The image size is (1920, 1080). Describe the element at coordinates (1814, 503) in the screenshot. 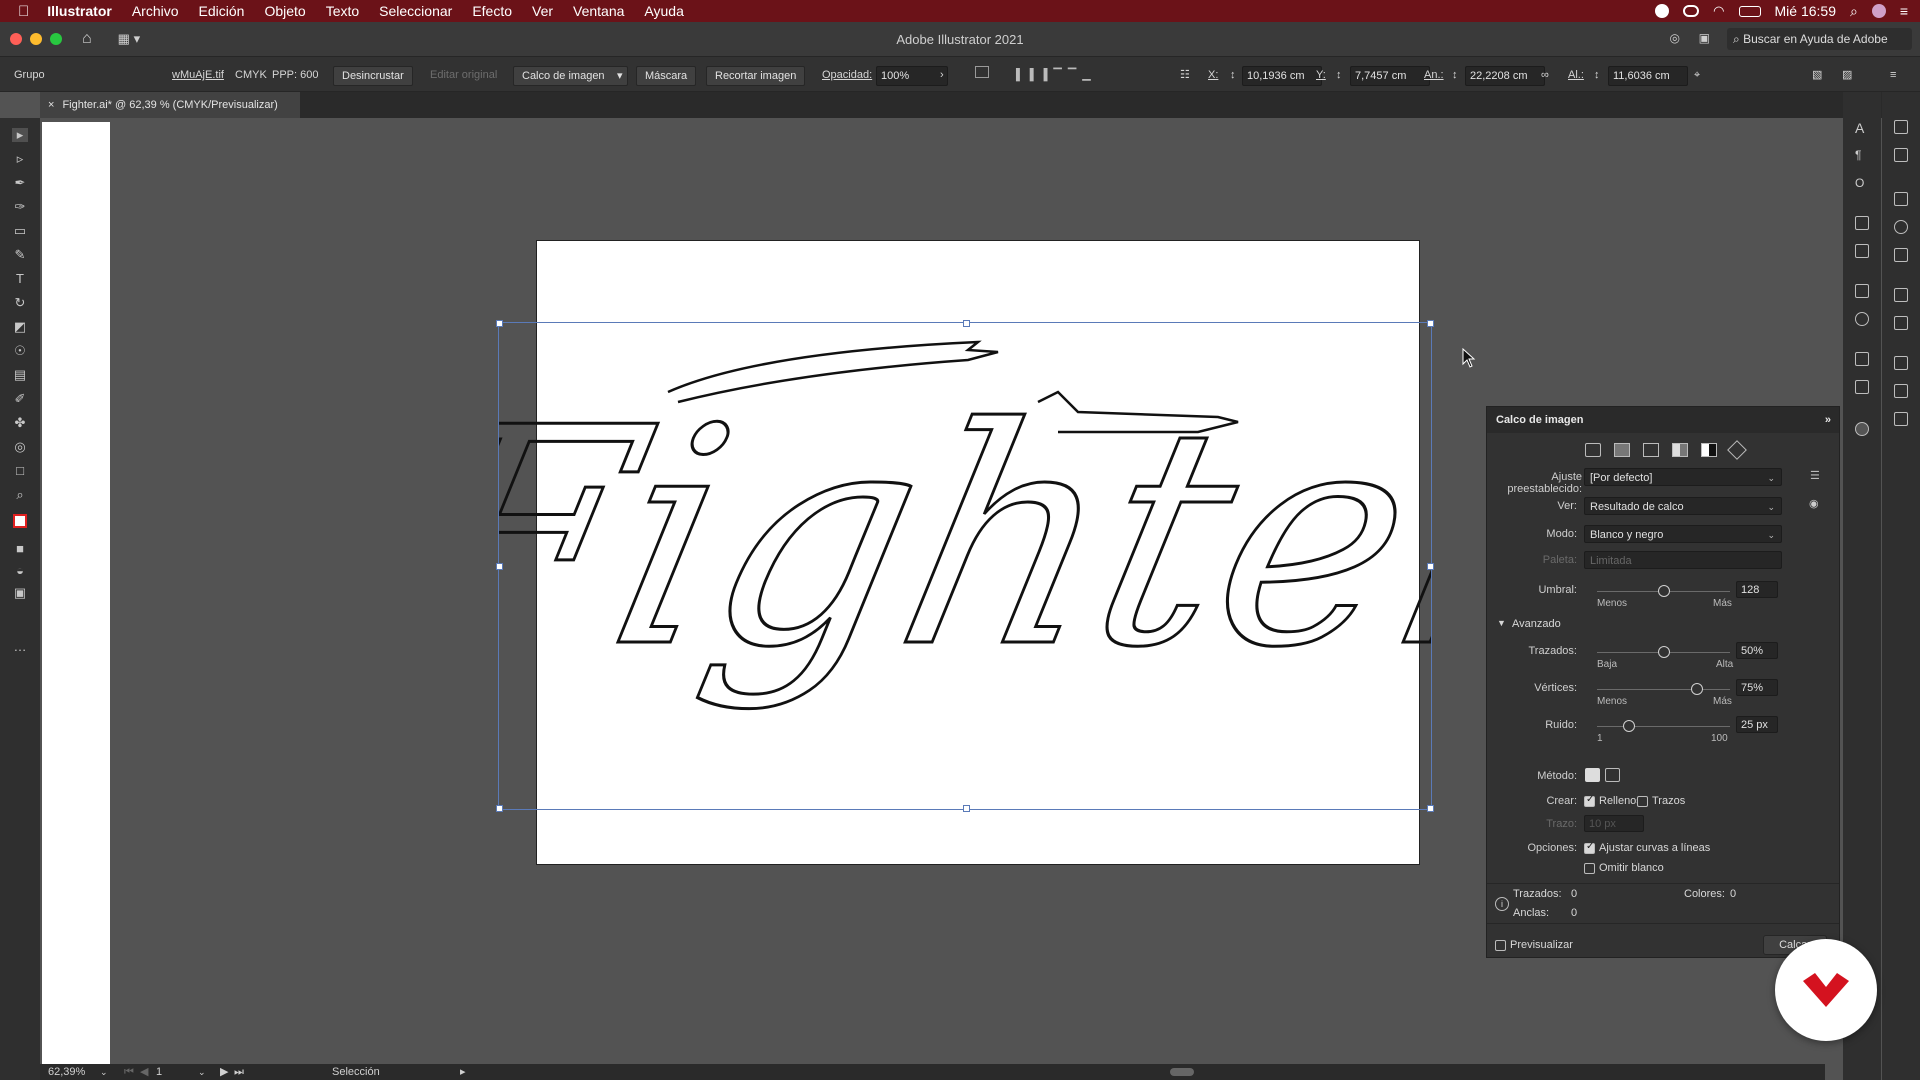

I see `eye-icon: ◉` at that location.